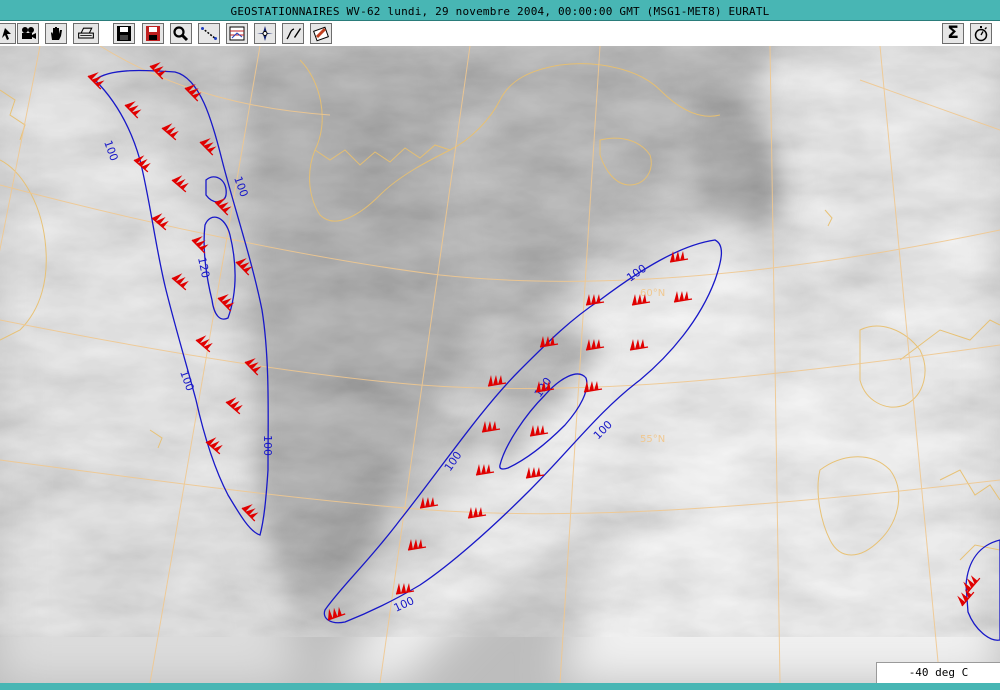 The height and width of the screenshot is (690, 1000). I want to click on layers-icon, so click(237, 33).